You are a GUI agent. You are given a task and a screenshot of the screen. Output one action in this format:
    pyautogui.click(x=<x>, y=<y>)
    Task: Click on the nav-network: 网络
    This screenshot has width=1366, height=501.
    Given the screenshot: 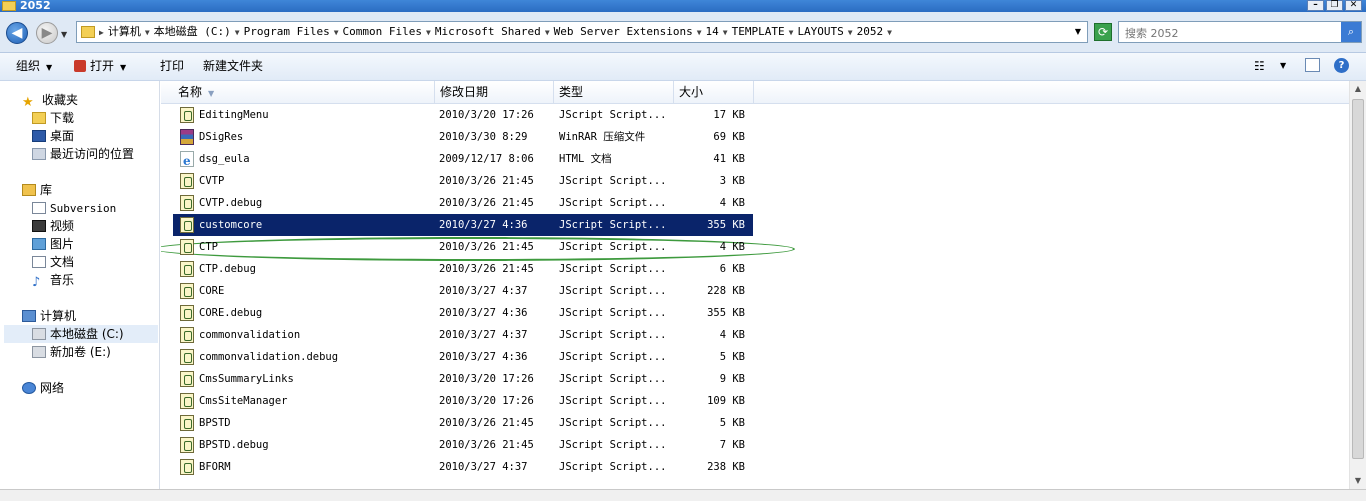 What is the action you would take?
    pyautogui.click(x=43, y=388)
    